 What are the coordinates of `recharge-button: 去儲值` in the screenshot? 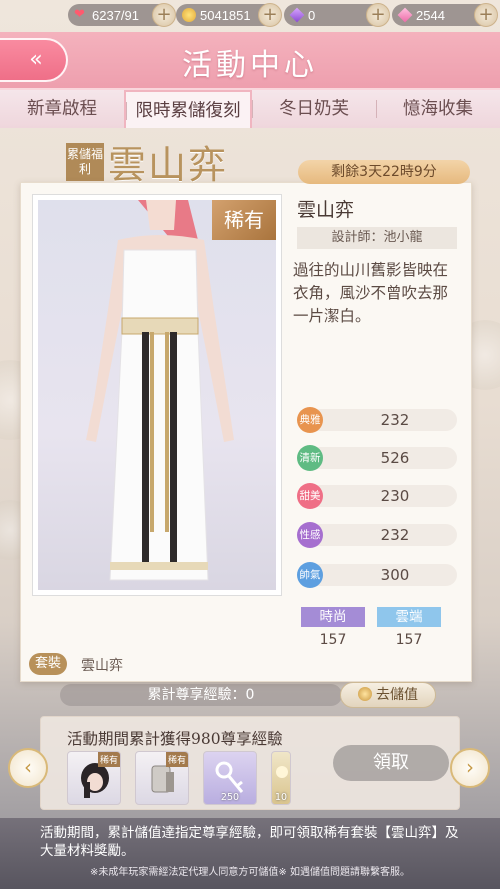 It's located at (388, 695).